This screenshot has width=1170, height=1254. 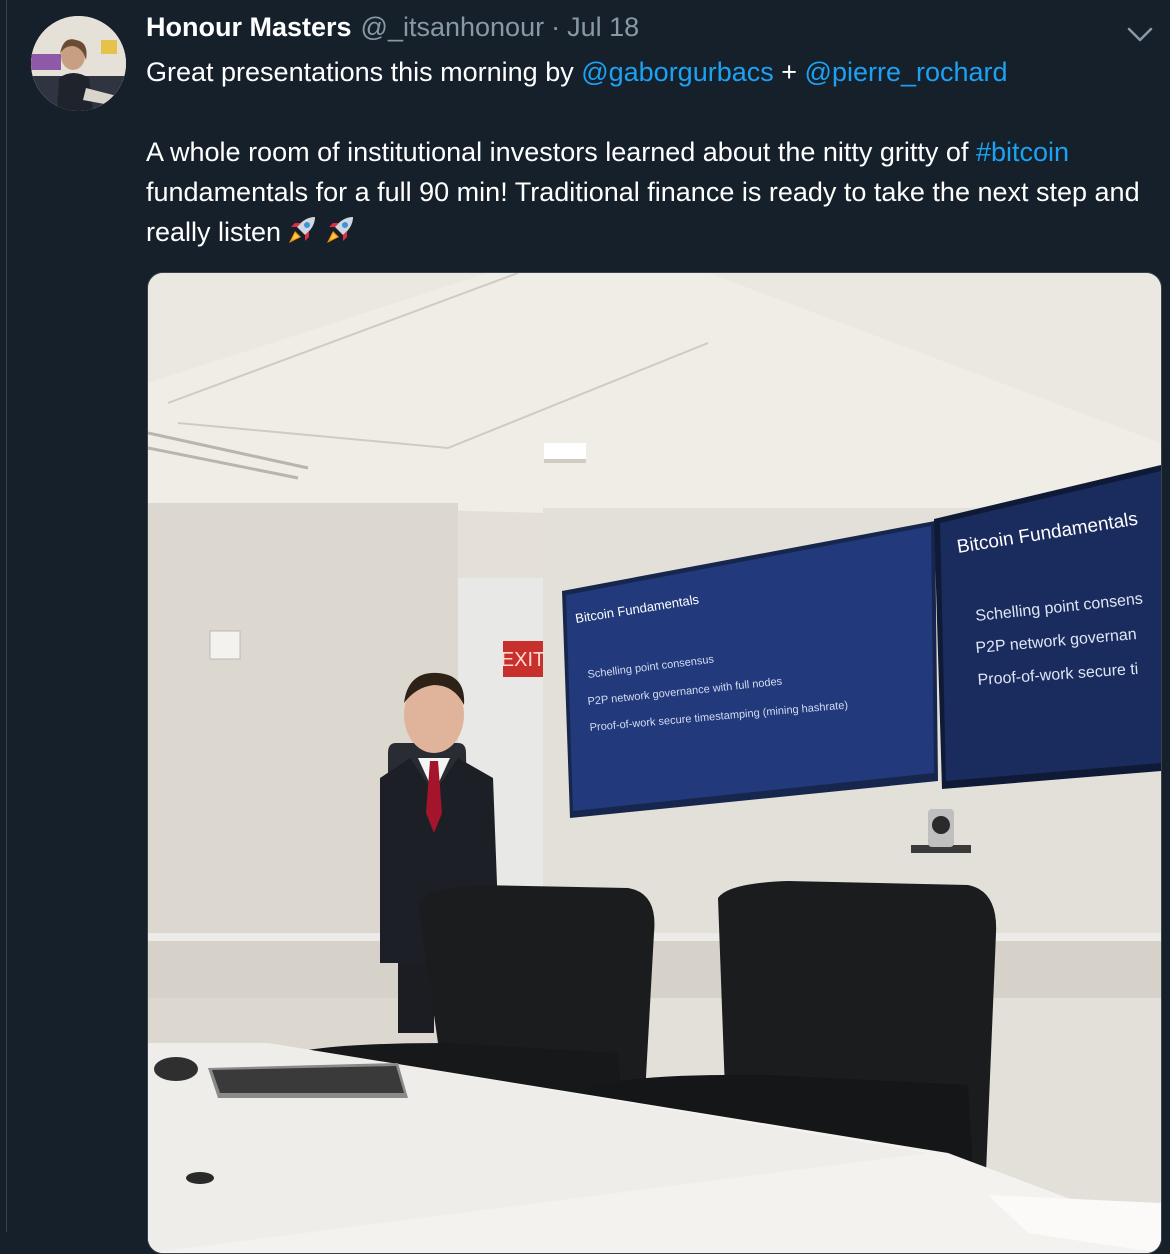 I want to click on tweet-date: Jul 18, so click(x=603, y=27).